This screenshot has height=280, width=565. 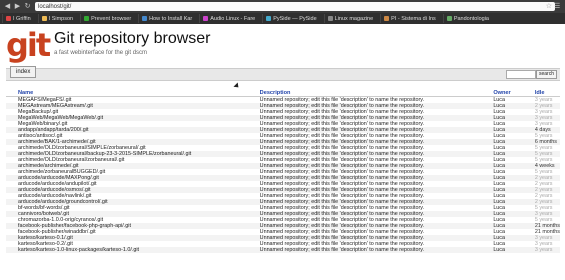 I want to click on bookmark-item: Audio Linux - Fare, so click(x=228, y=18).